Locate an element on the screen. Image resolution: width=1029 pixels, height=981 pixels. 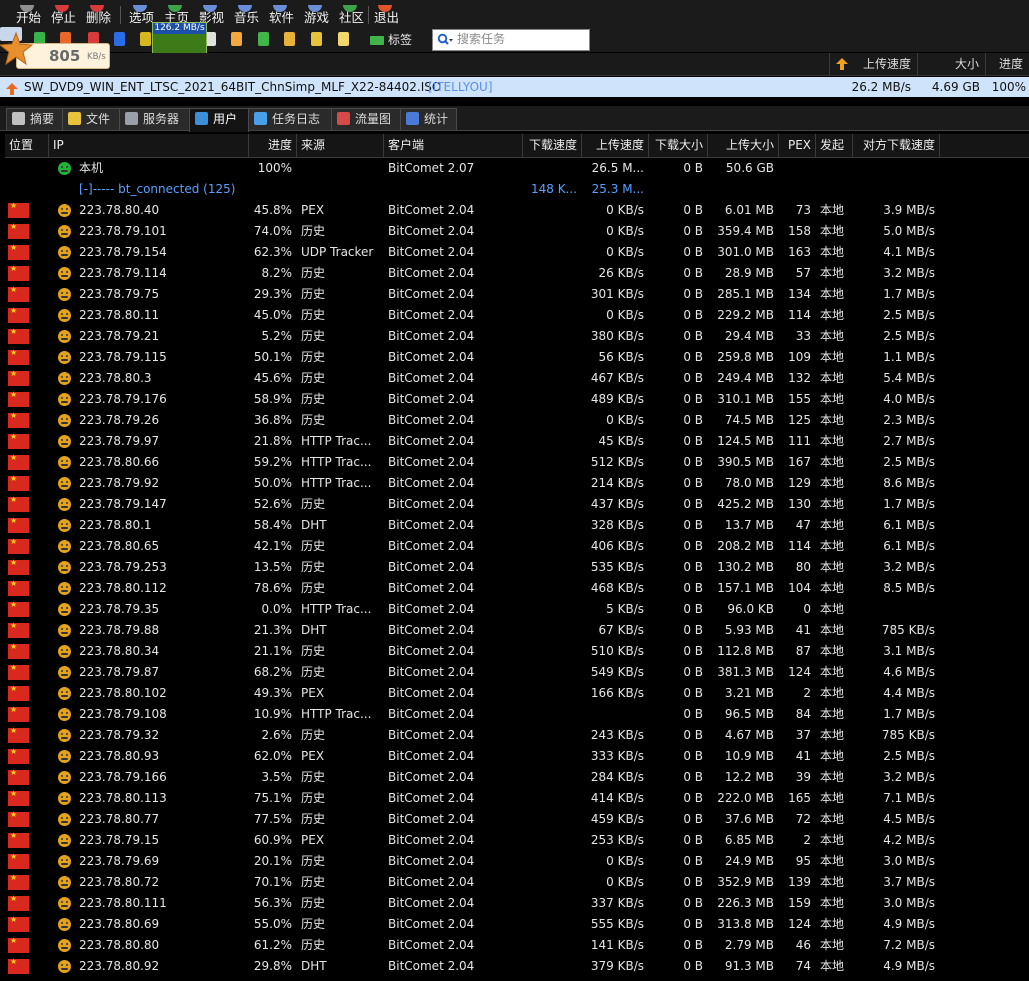
arrow-sort-icon is located at coordinates (145, 39).